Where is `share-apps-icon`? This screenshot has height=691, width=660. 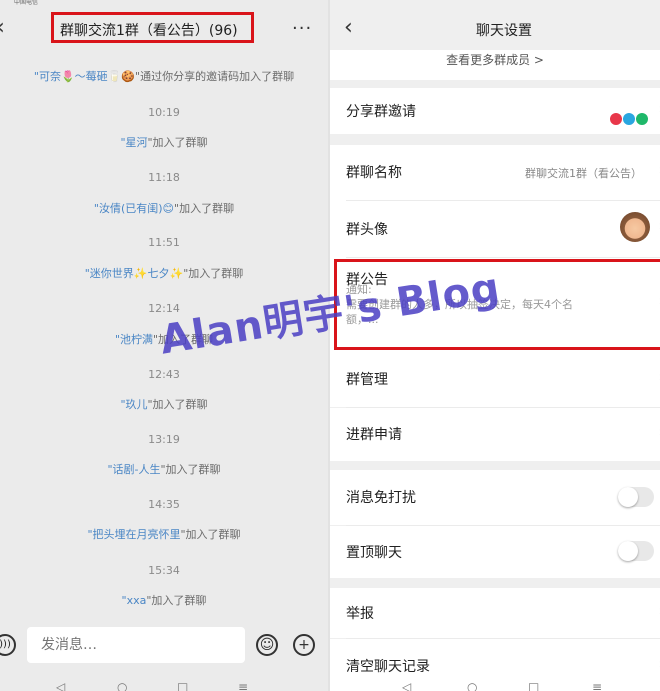
share-apps-icon is located at coordinates (628, 117).